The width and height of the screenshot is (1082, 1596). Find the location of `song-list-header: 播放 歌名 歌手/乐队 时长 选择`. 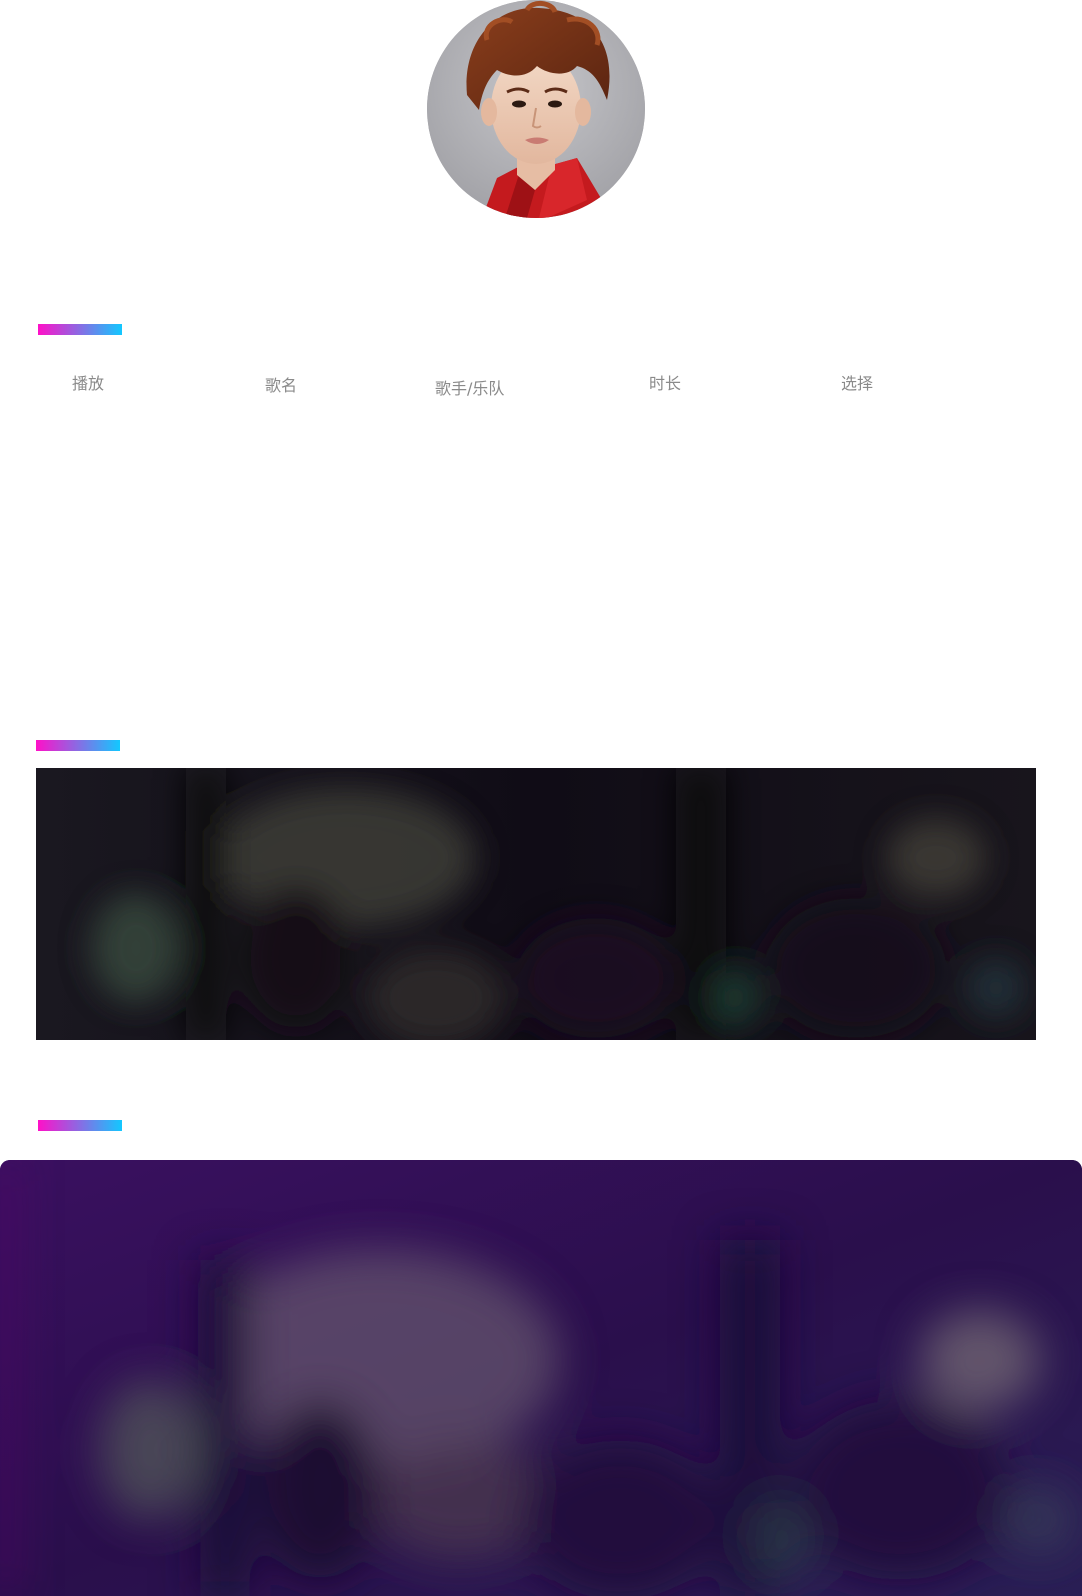

song-list-header: 播放 歌名 歌手/乐队 时长 选择 is located at coordinates (541, 386).